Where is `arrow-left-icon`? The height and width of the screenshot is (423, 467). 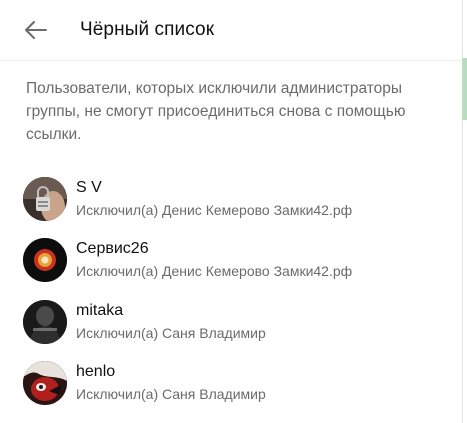 arrow-left-icon is located at coordinates (36, 30).